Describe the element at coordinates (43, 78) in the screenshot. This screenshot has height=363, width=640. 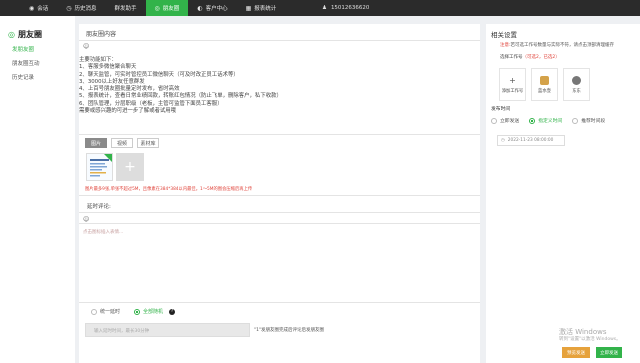
I see `sidebar-item-history: 历史记录` at that location.